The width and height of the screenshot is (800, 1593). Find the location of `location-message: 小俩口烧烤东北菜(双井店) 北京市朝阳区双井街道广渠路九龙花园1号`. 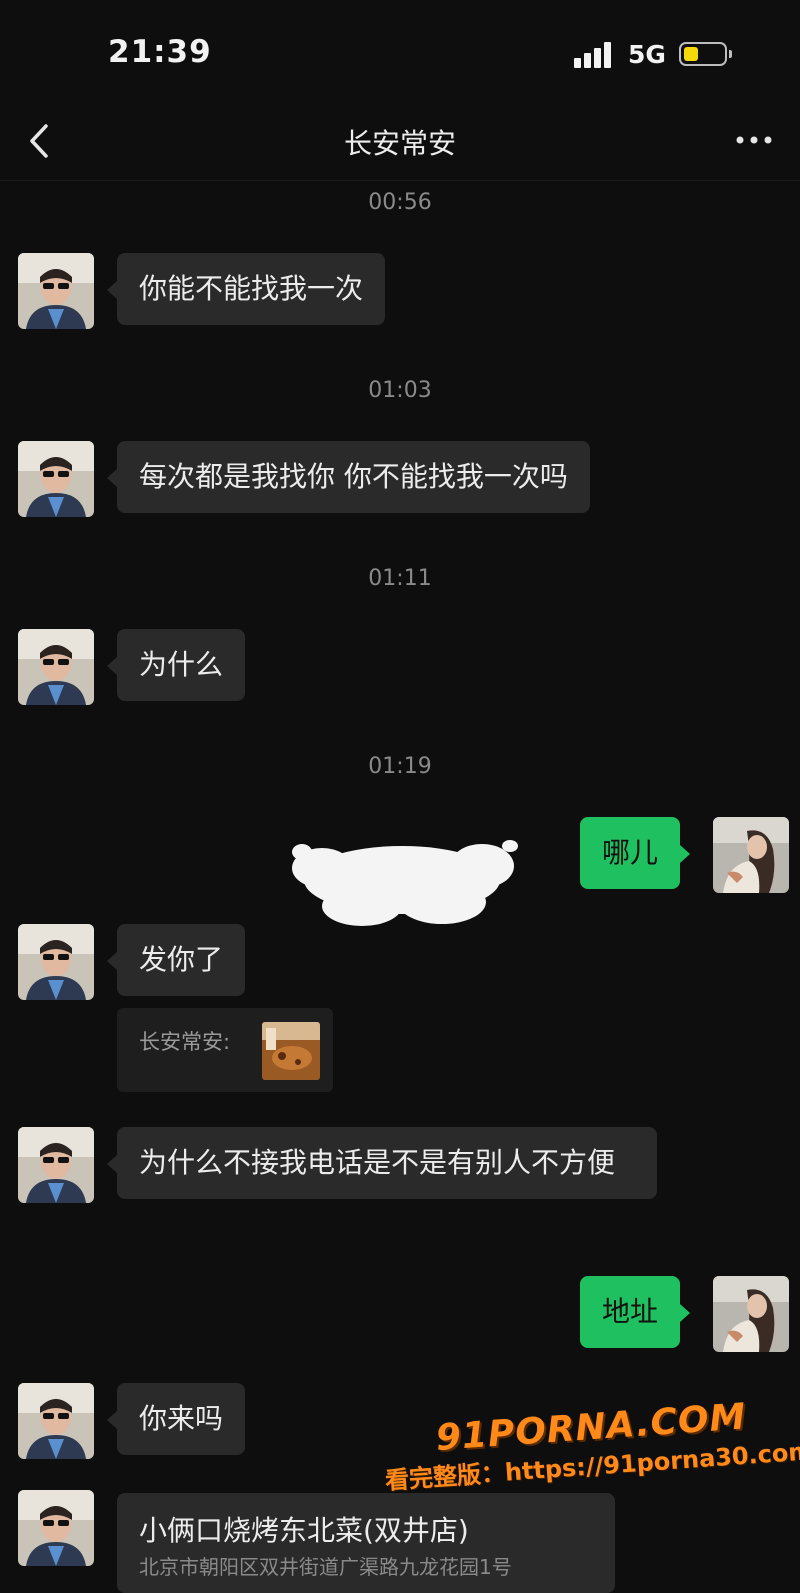

location-message: 小俩口烧烤东北菜(双井店) 北京市朝阳区双井街道广渠路九龙花园1号 is located at coordinates (366, 1543).